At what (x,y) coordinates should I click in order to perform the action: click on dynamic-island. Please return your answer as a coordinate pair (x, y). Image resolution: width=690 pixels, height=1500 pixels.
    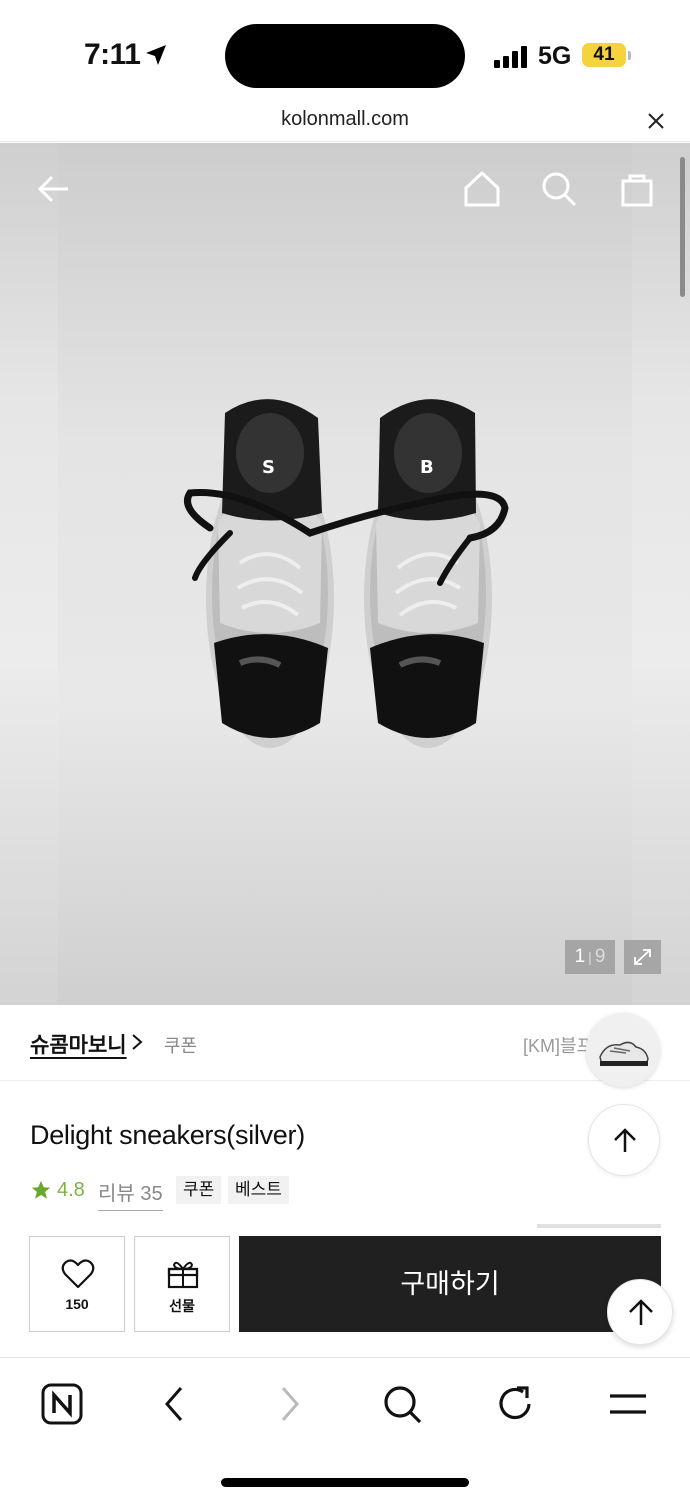
    Looking at the image, I should click on (345, 56).